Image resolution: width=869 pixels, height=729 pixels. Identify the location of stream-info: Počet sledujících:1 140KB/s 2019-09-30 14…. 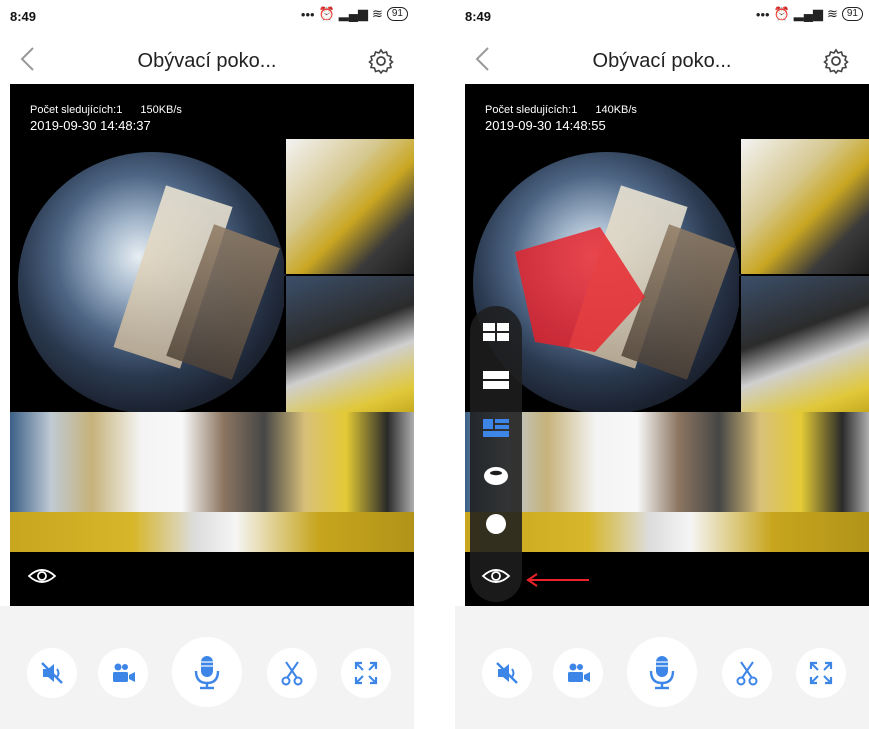
(561, 118).